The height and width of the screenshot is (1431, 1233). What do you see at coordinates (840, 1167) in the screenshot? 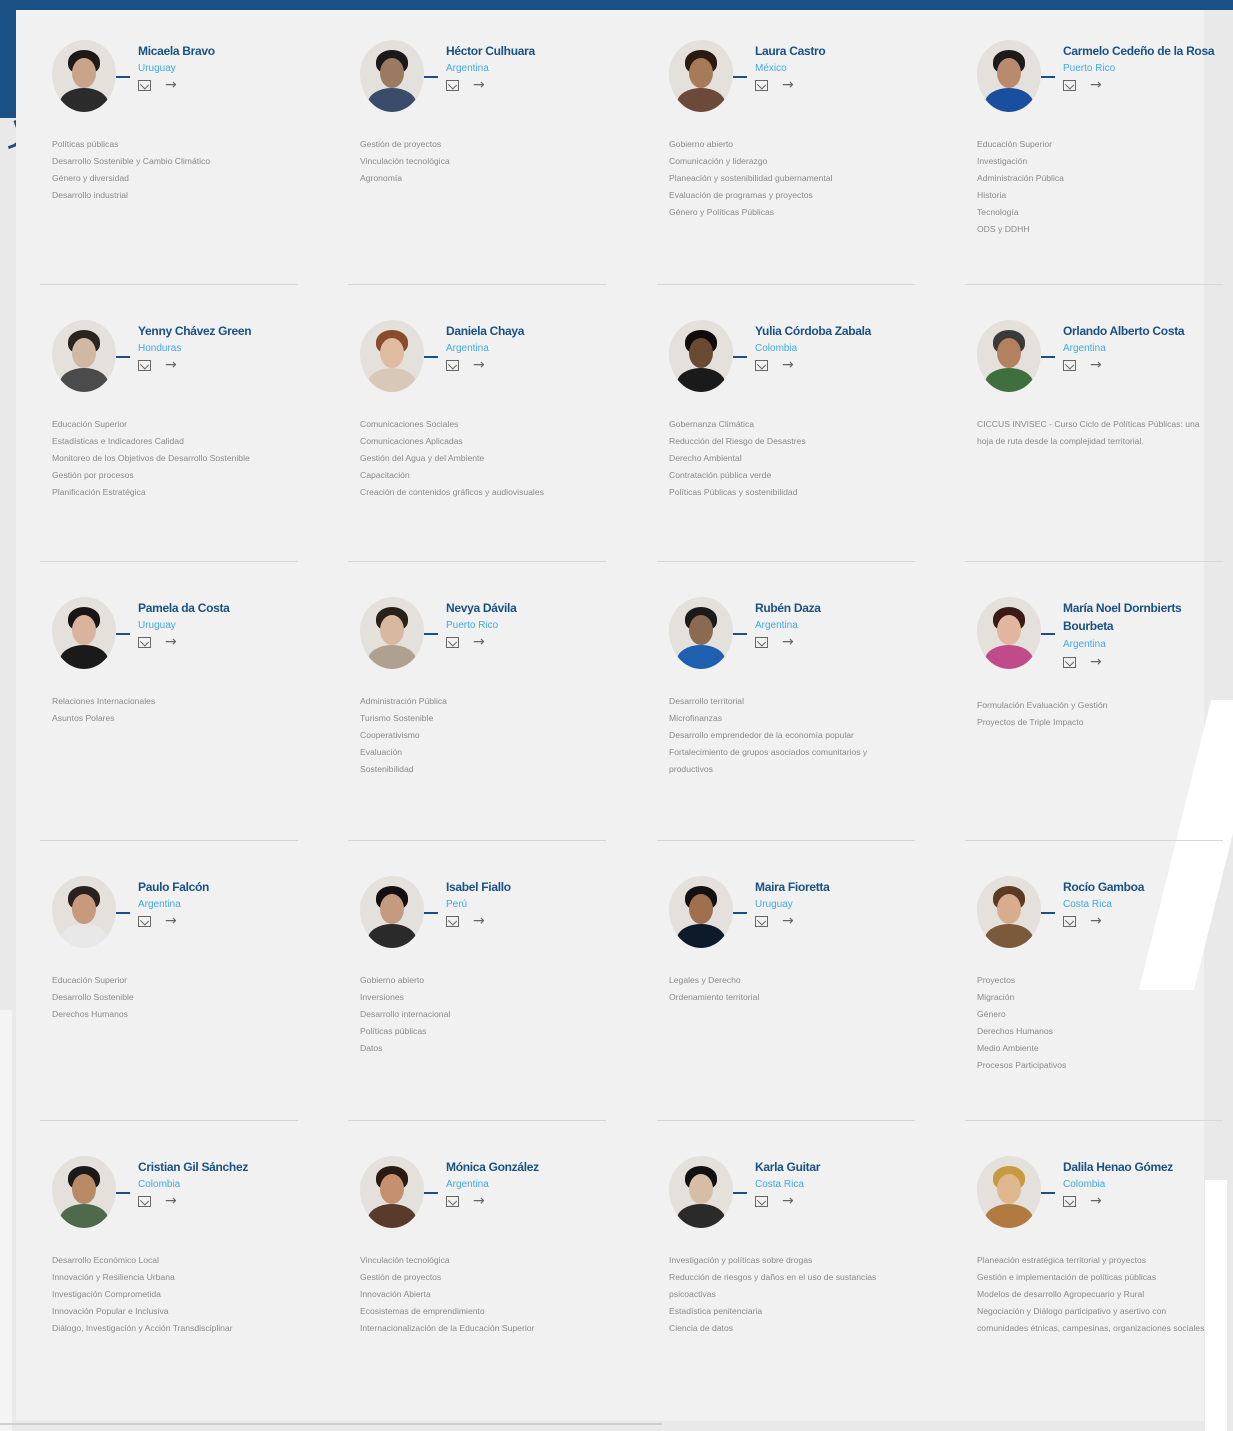
I see `expert-name: Karla Guitar` at bounding box center [840, 1167].